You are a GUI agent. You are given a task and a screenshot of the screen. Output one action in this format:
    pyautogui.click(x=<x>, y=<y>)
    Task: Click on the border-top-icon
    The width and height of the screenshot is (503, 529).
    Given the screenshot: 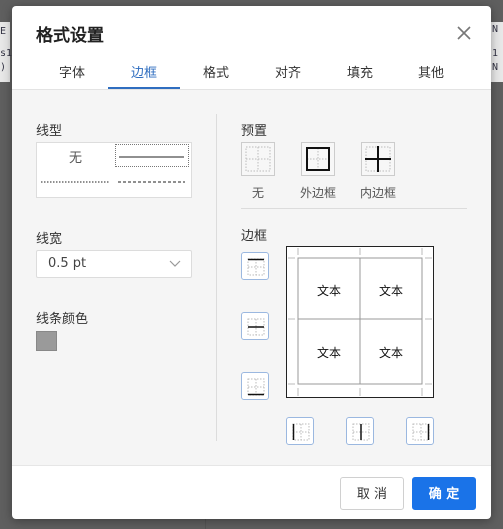 What is the action you would take?
    pyautogui.click(x=256, y=267)
    